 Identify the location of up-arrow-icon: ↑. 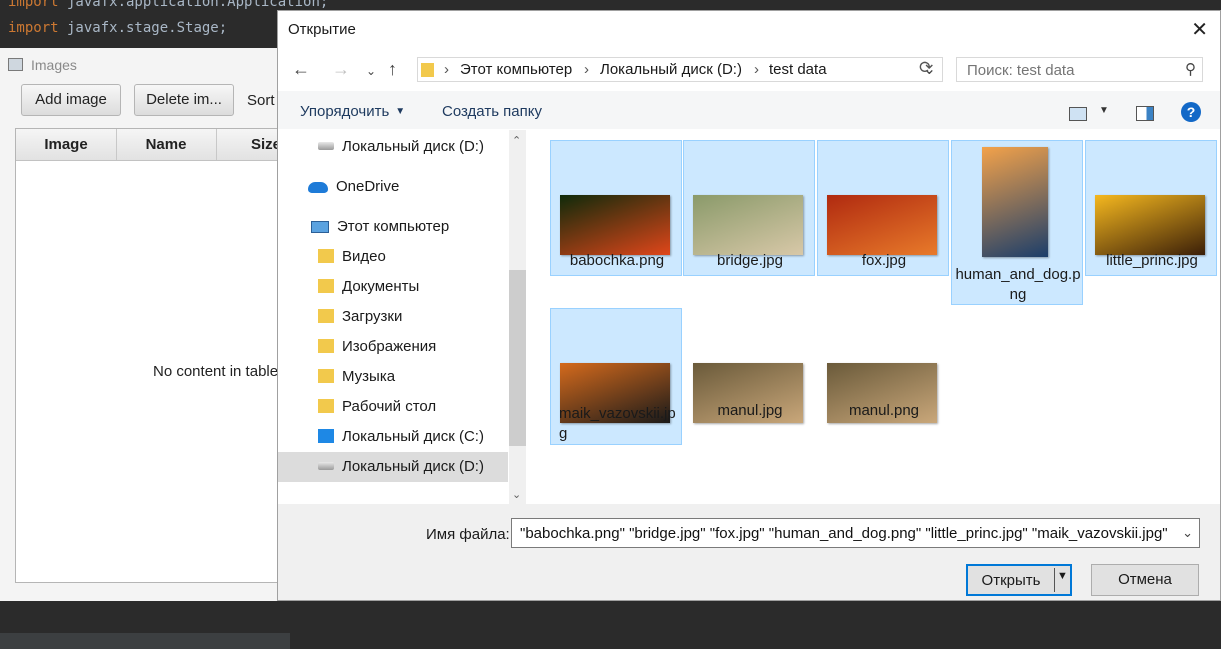
(392, 69).